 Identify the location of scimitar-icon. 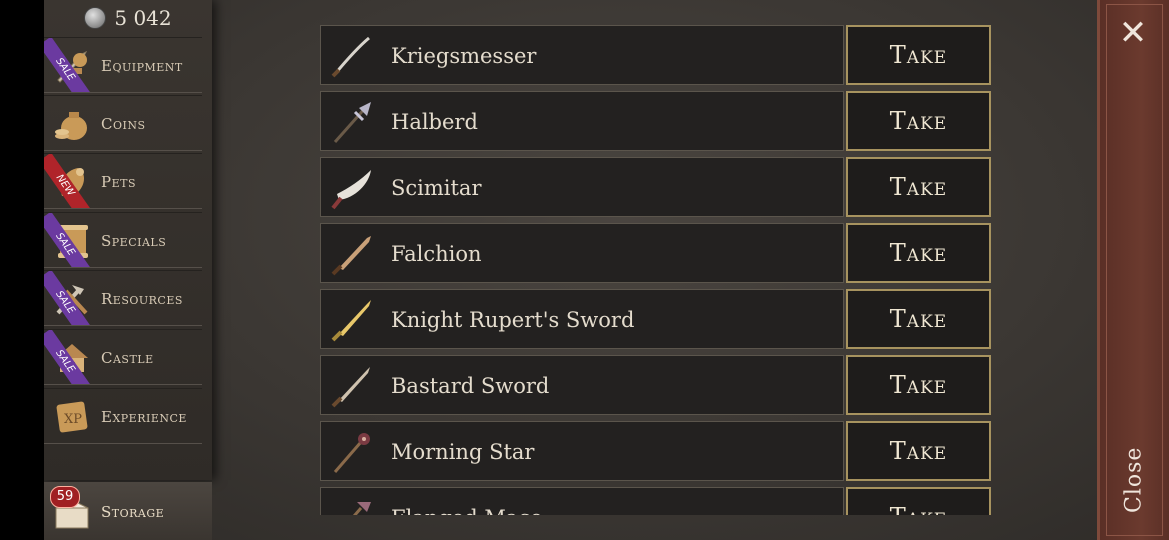
(351, 190).